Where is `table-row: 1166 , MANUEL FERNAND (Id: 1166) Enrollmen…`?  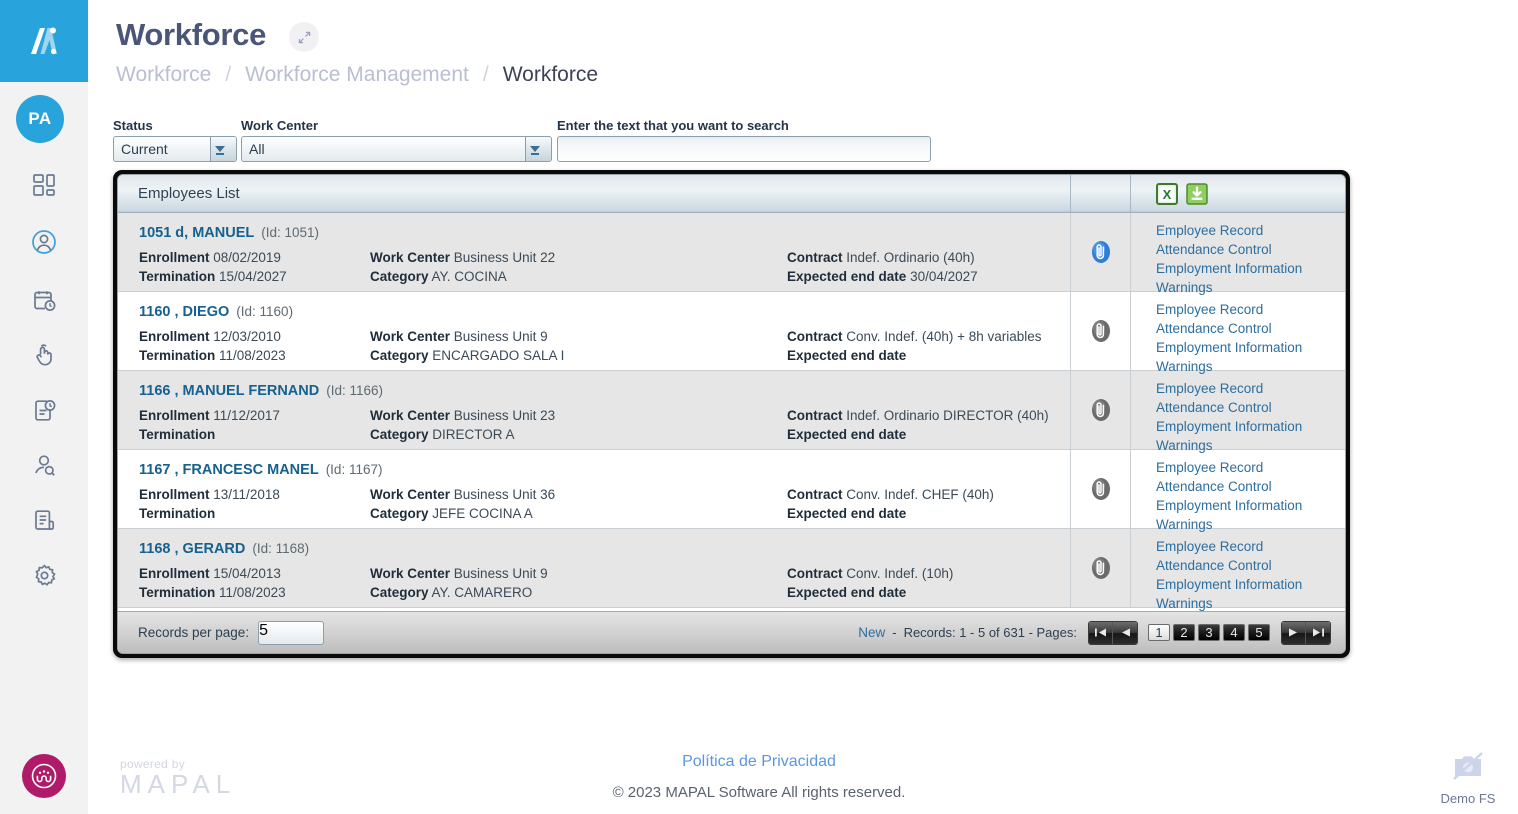 table-row: 1166 , MANUEL FERNAND (Id: 1166) Enrollmen… is located at coordinates (731, 412).